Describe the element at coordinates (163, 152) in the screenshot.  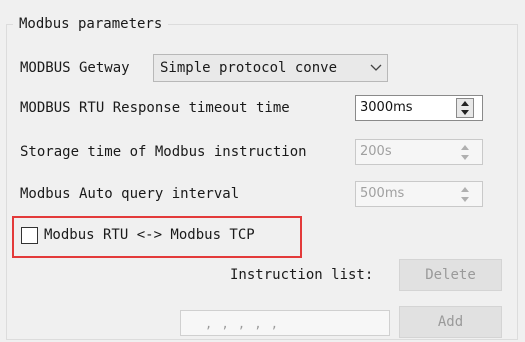
I see `storage-time-label: Storage time of Modbus instruction` at that location.